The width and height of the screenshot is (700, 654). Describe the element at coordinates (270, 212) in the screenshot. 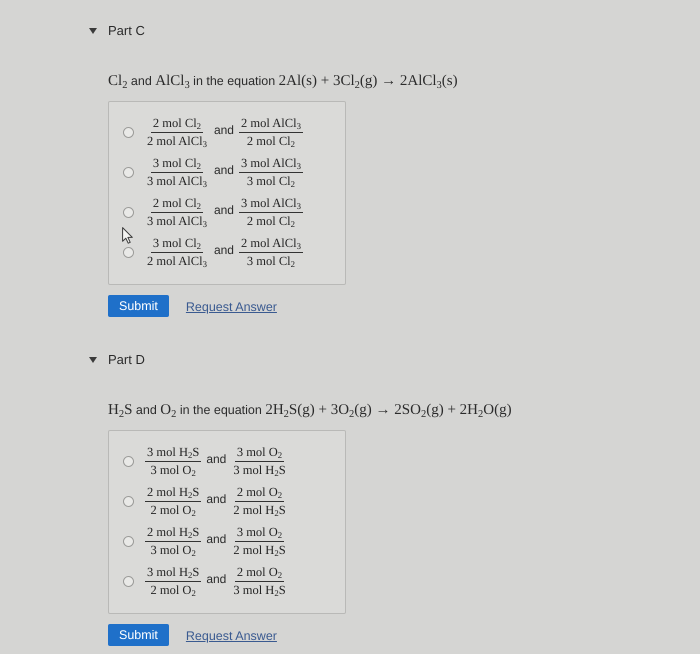

I see `fraction: 3 mol AlCl$_{3}$ 2 mol Cl$_{2}$` at that location.